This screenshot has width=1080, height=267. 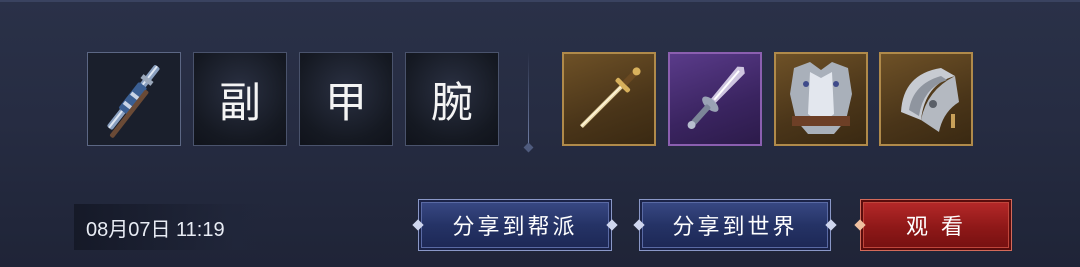 I want to click on armor-slot-label: 甲, so click(x=345, y=102).